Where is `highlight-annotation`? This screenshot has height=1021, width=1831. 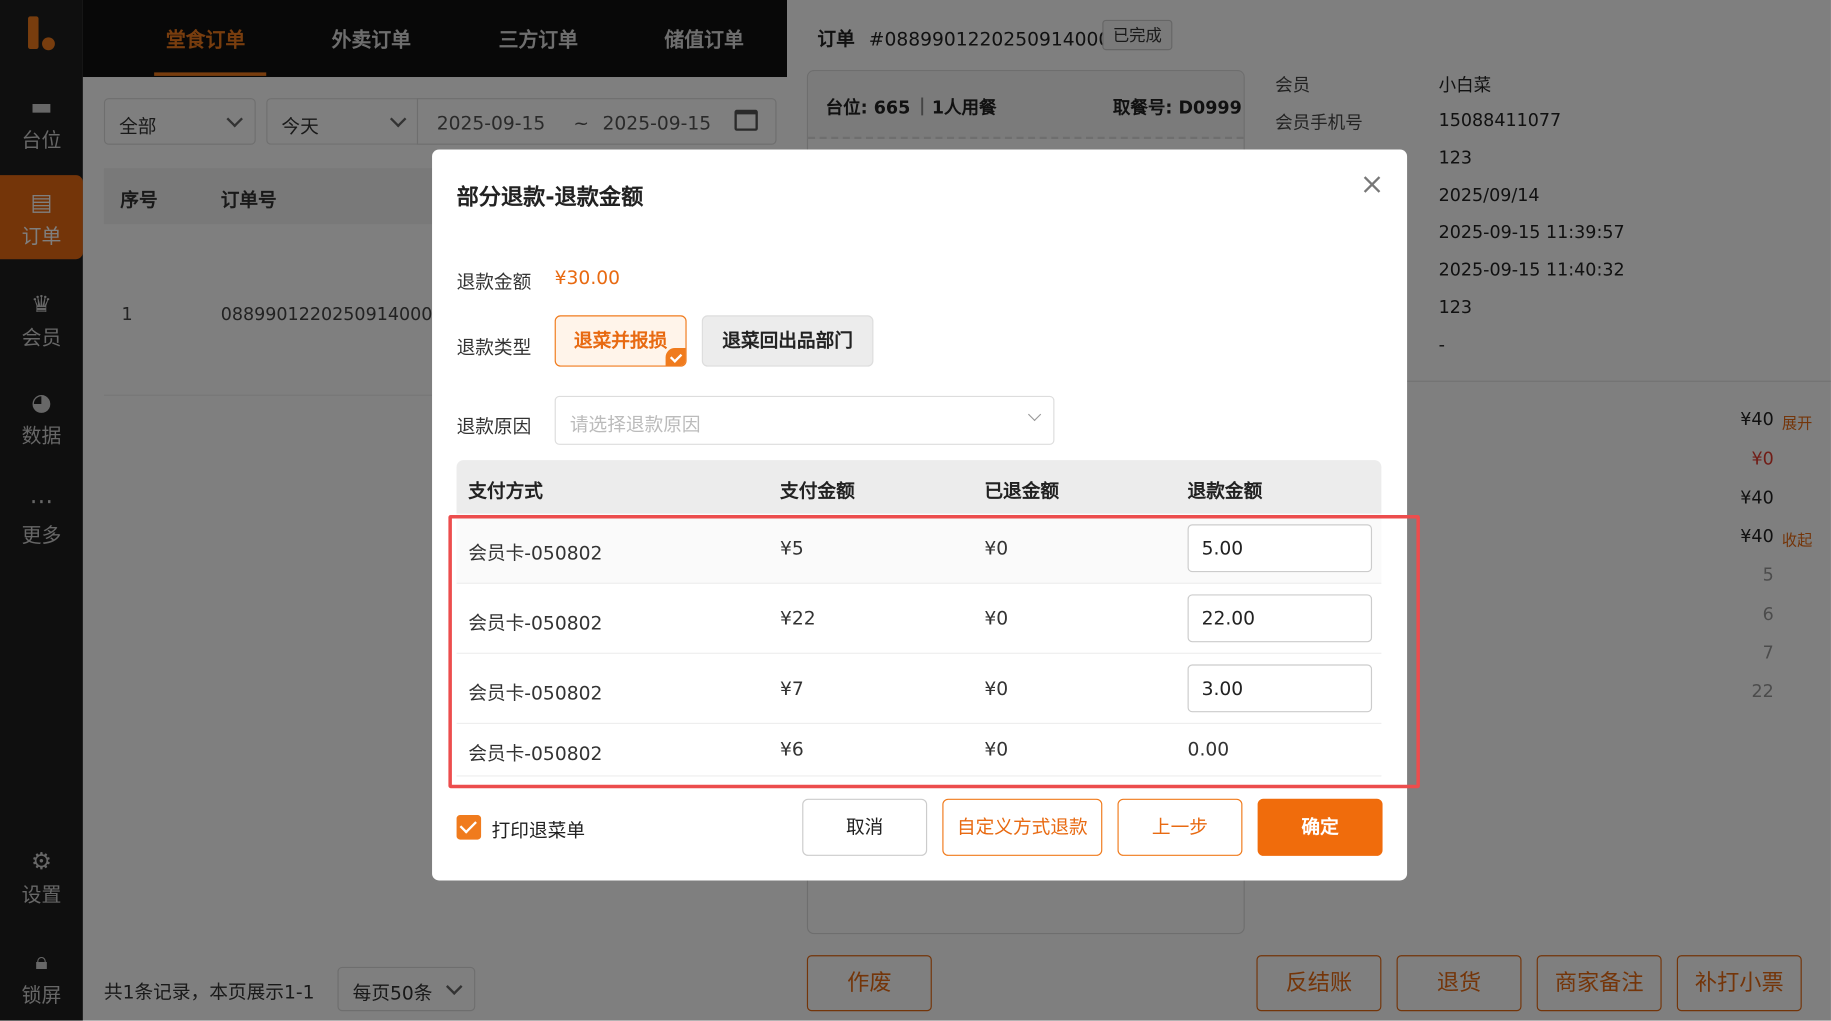 highlight-annotation is located at coordinates (934, 651).